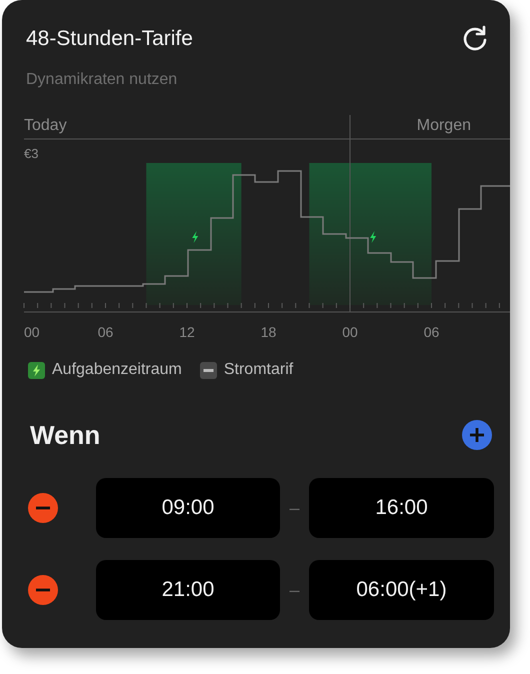  Describe the element at coordinates (117, 370) in the screenshot. I see `legend-label: Aufgabenzeitraum` at that location.